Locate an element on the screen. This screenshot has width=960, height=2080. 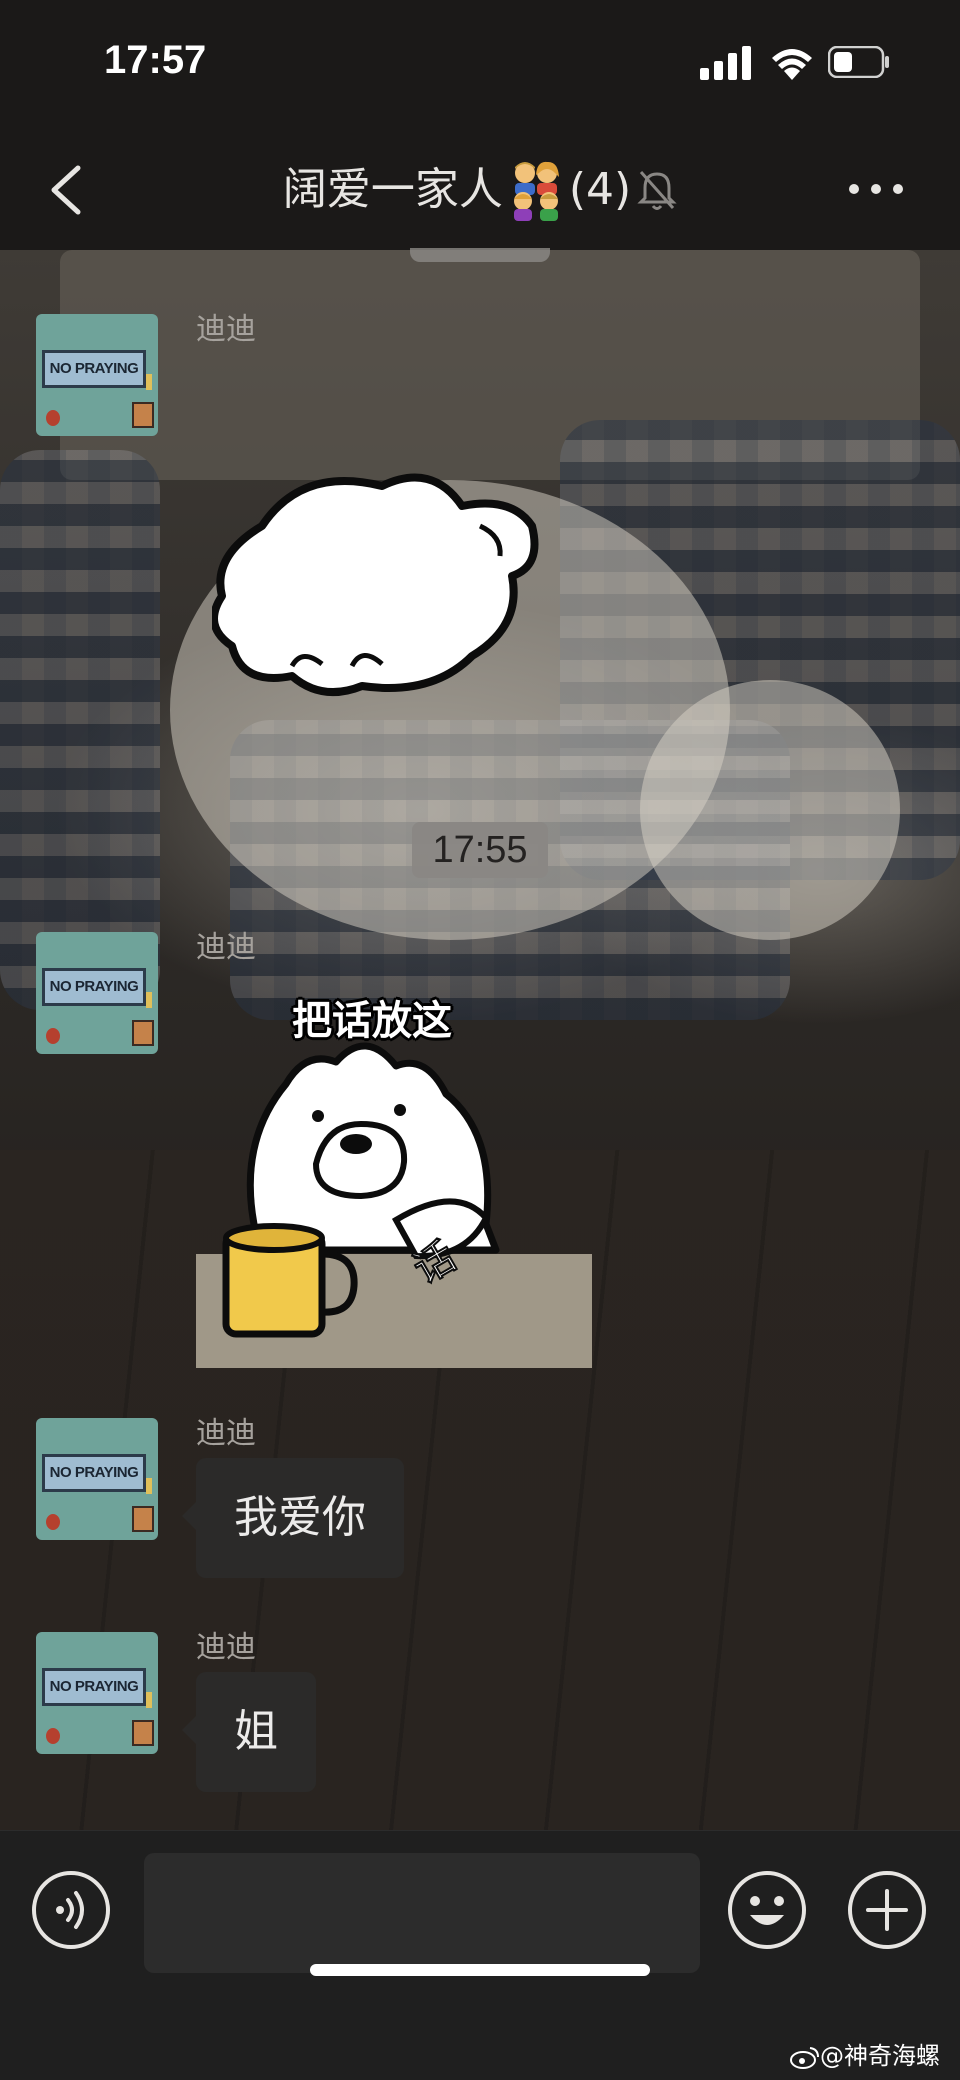
battery-icon is located at coordinates (858, 62).